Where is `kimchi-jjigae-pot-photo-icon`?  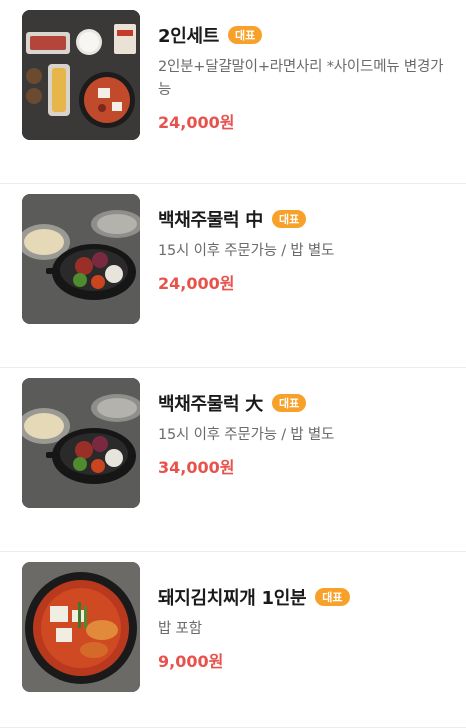 kimchi-jjigae-pot-photo-icon is located at coordinates (81, 627).